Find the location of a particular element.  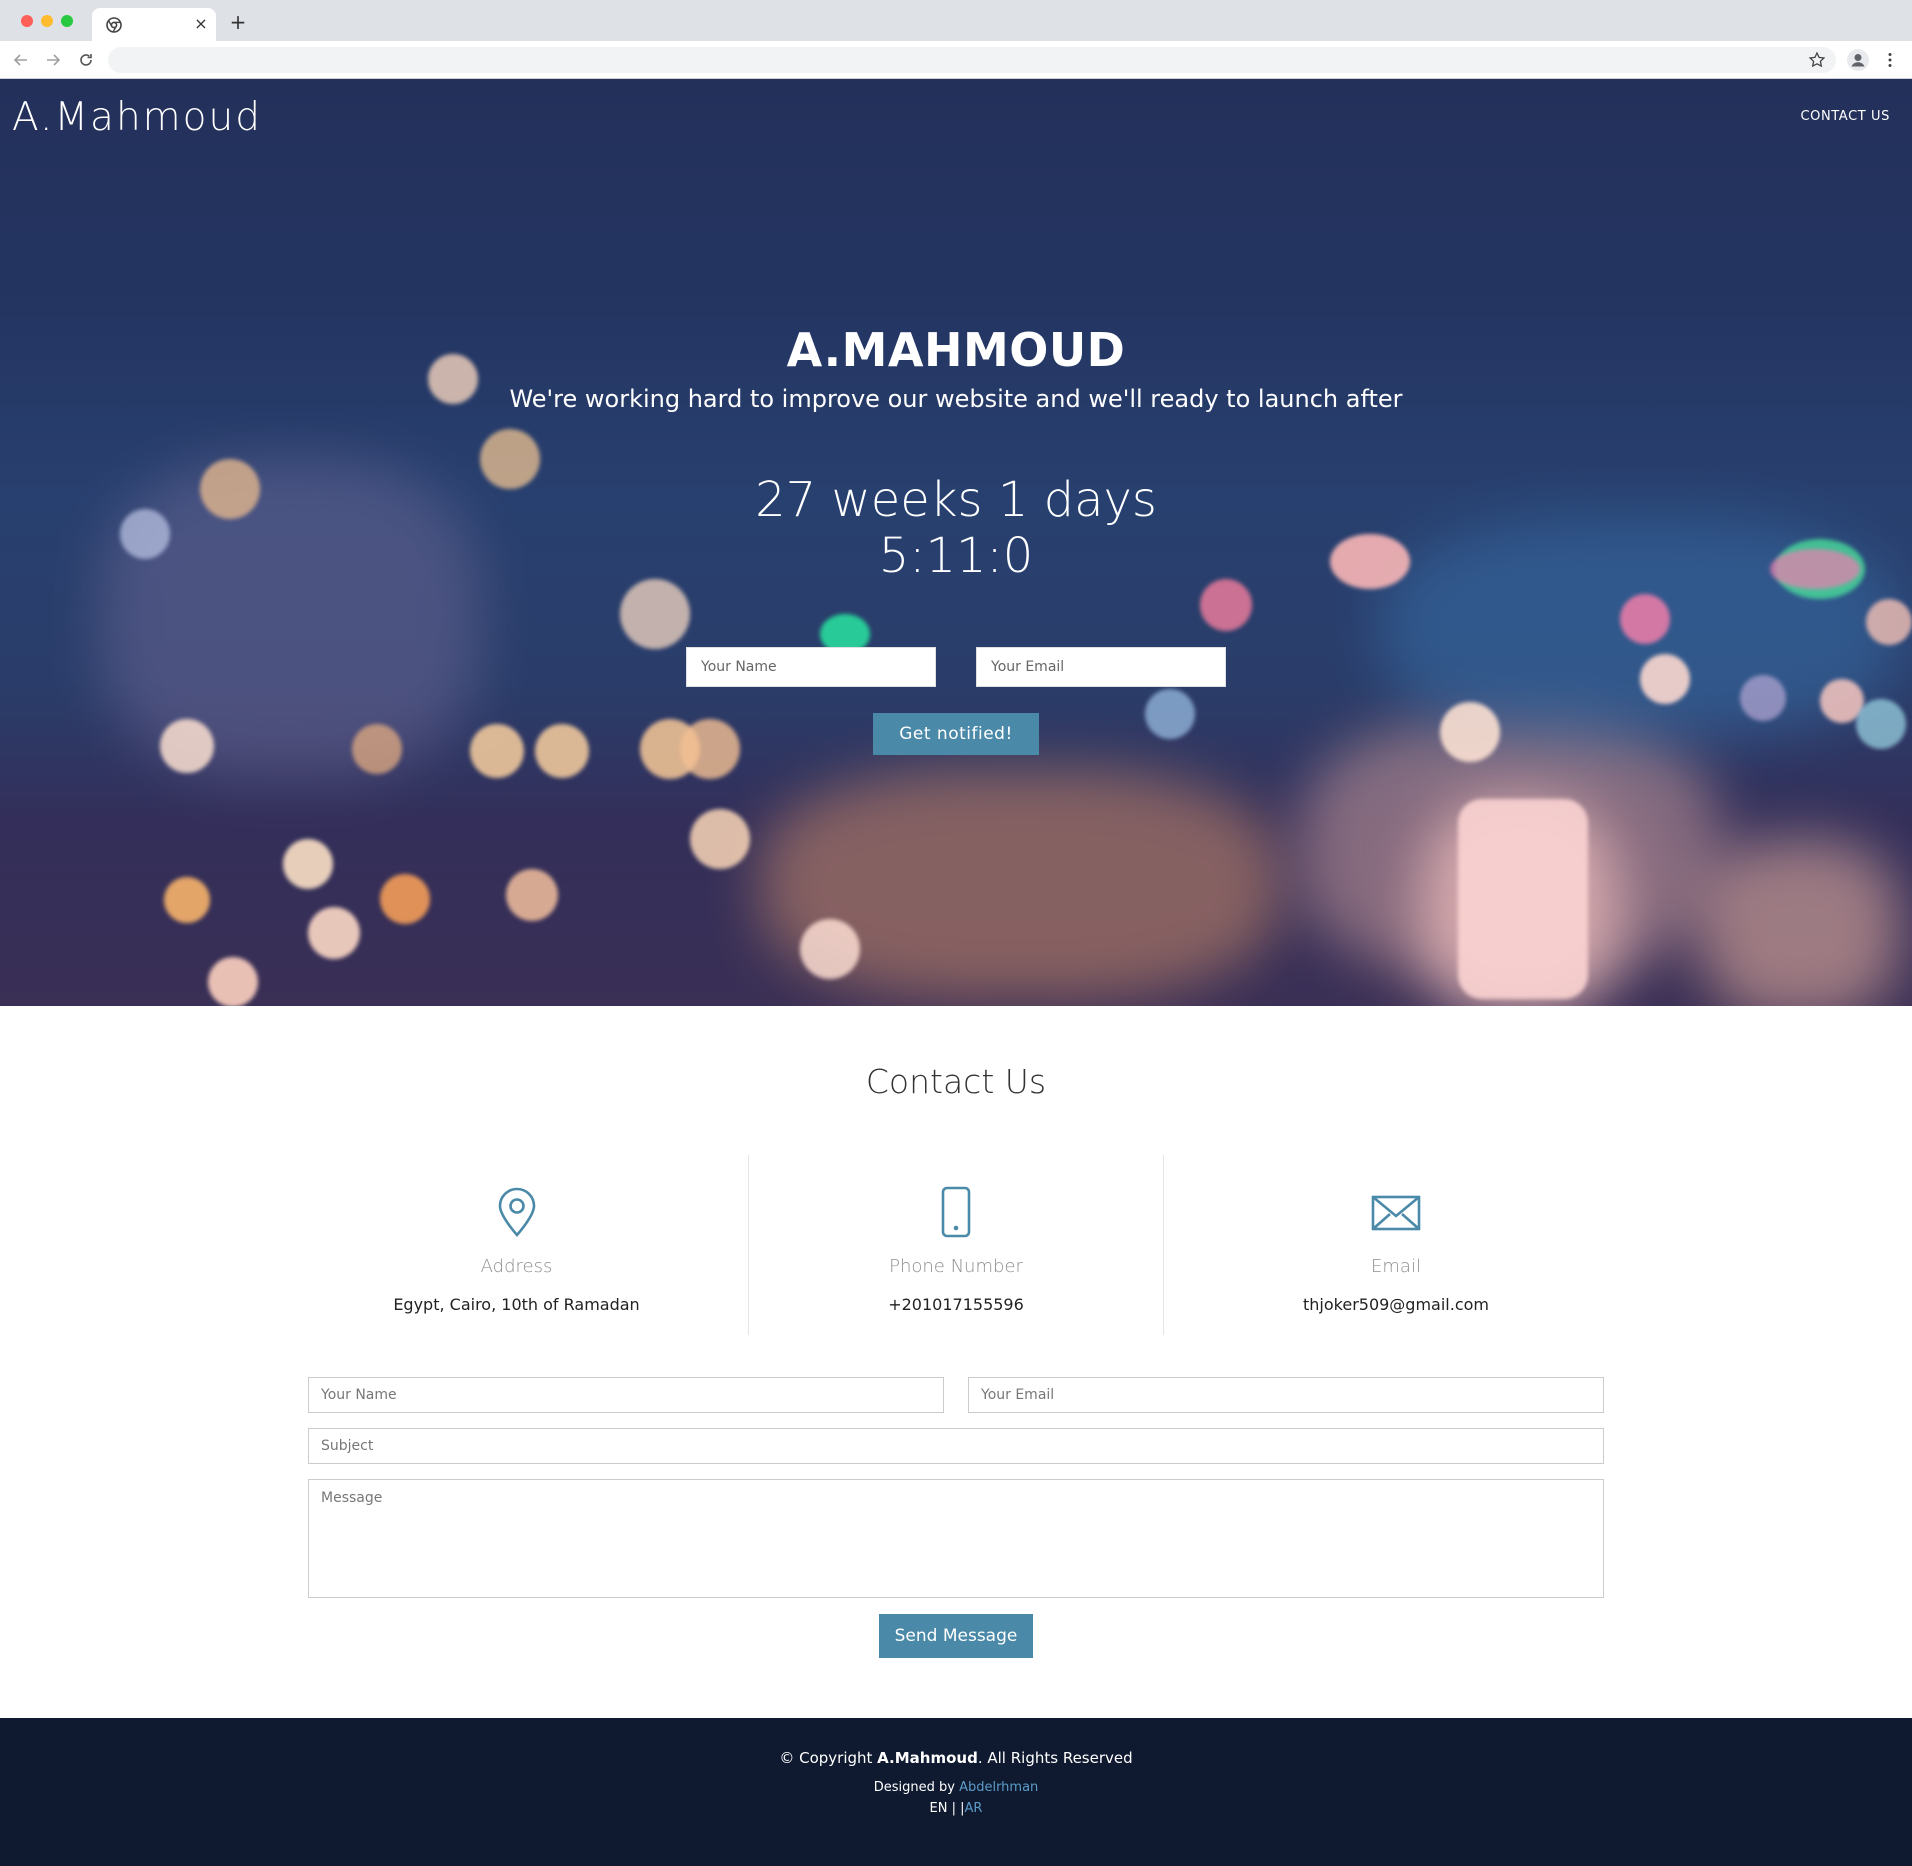

contact-title: Contact Us is located at coordinates (956, 1081).